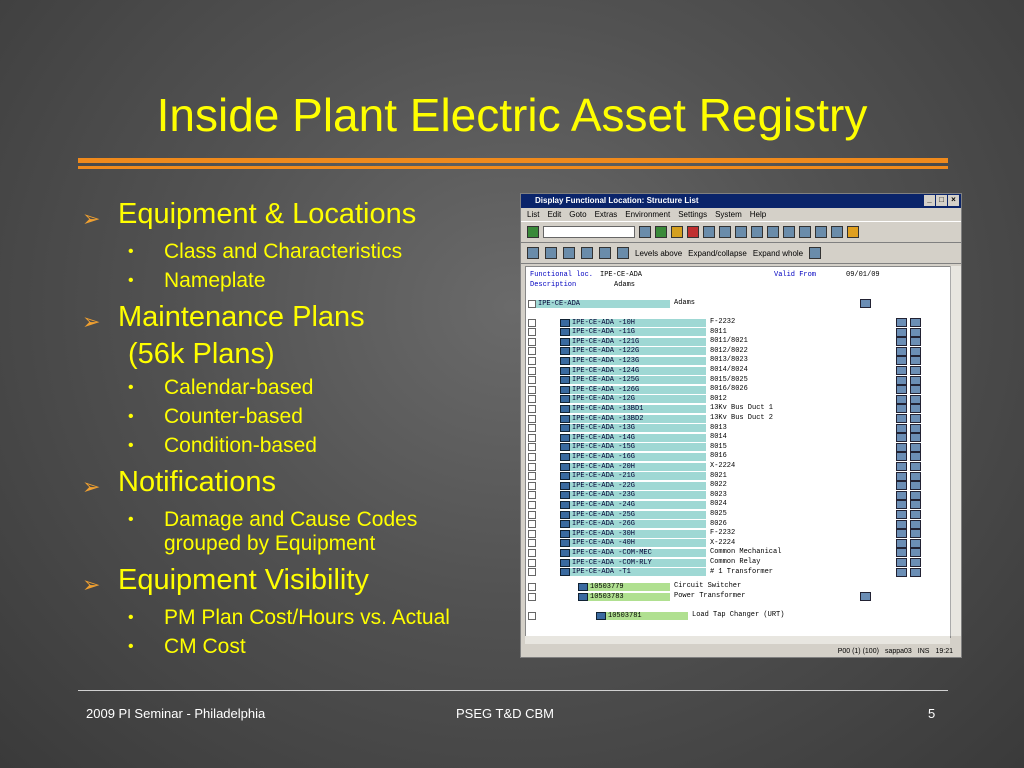 Image resolution: width=1024 pixels, height=768 pixels. Describe the element at coordinates (758, 214) in the screenshot. I see `menu-help: Help` at that location.